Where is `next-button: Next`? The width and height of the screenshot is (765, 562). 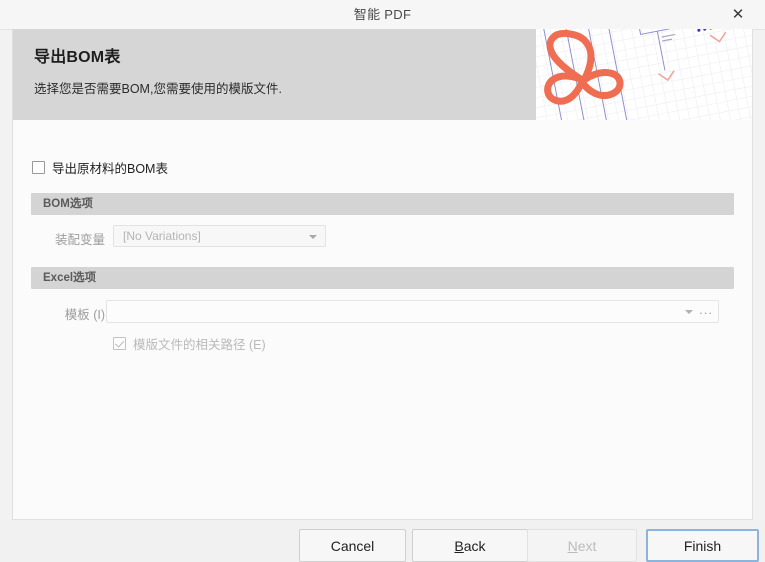
next-button: Next is located at coordinates (582, 545).